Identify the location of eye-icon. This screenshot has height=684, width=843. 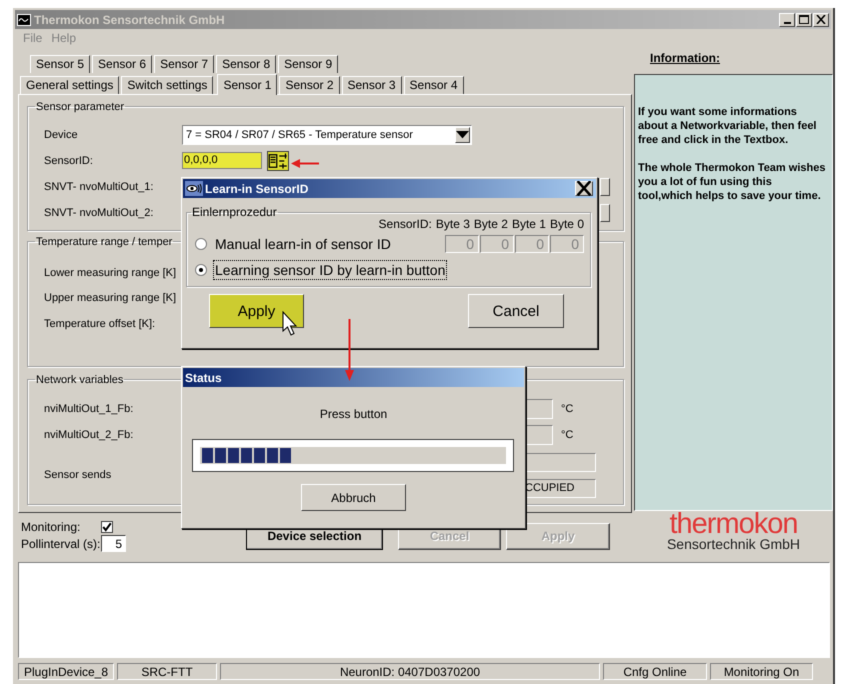
(194, 188).